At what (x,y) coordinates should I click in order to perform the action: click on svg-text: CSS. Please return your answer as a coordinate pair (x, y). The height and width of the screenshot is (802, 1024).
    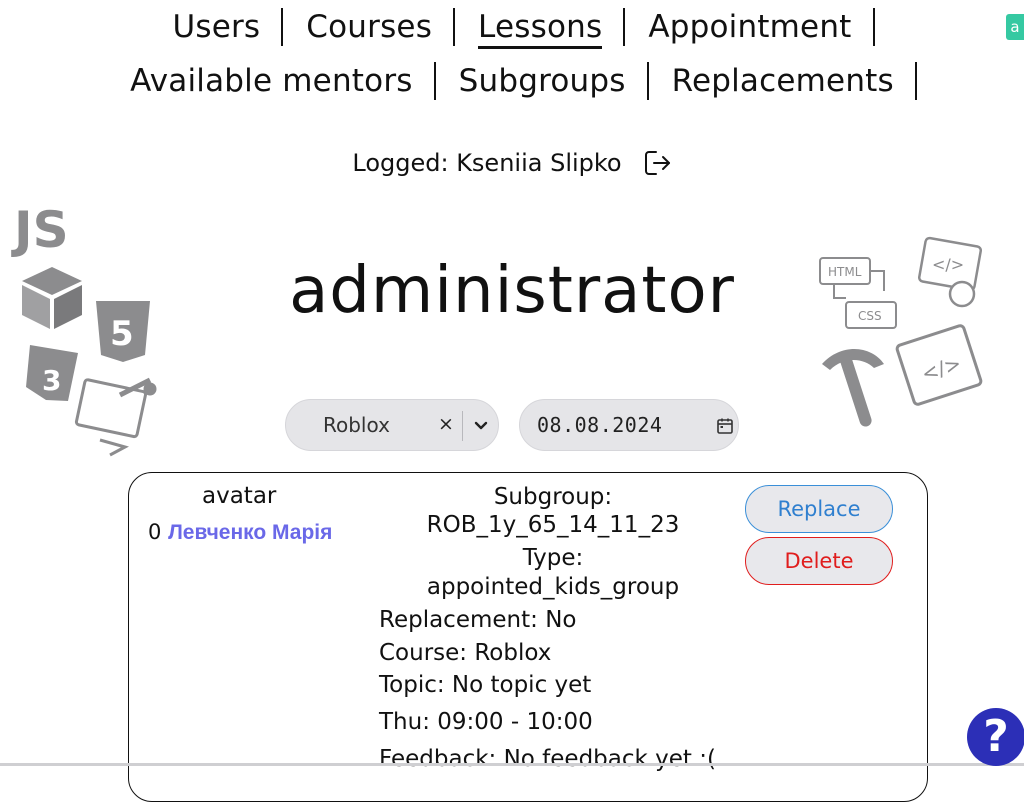
    Looking at the image, I should click on (870, 316).